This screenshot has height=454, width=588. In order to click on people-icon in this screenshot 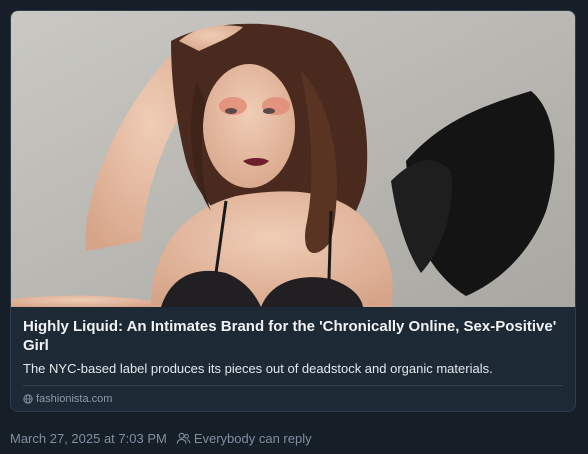, I will do `click(183, 438)`.